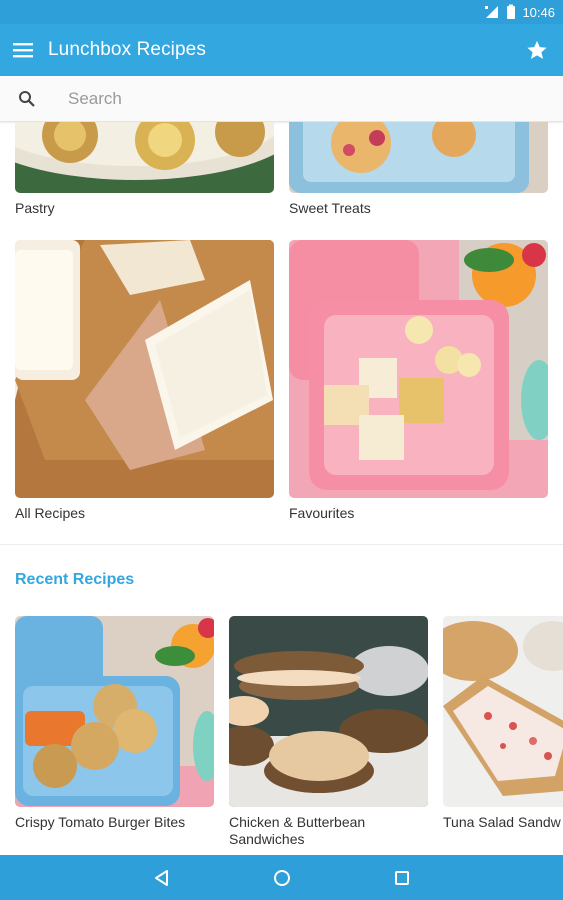 The width and height of the screenshot is (563, 900). Describe the element at coordinates (281, 50) in the screenshot. I see `app-bar: Lunchbox Recipes` at that location.